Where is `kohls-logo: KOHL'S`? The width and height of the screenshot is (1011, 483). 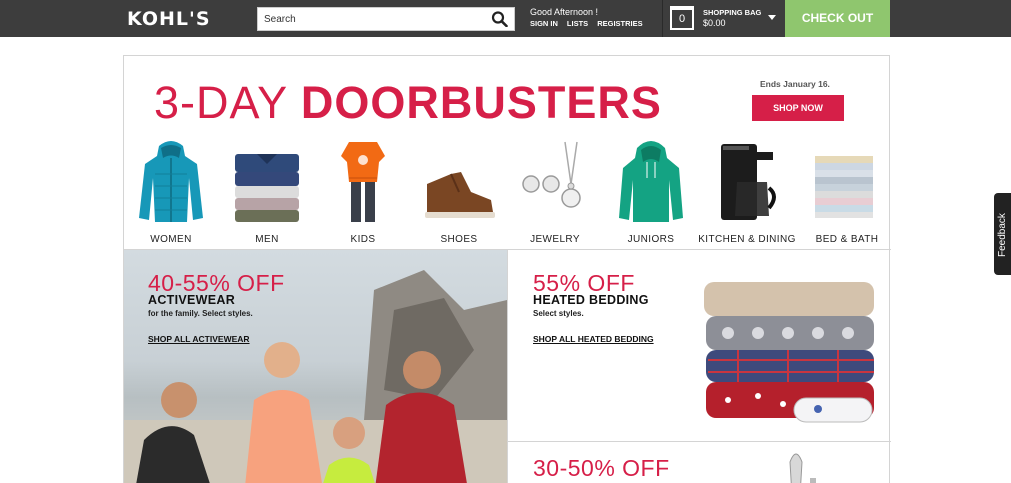
kohls-logo: KOHL'S is located at coordinates (169, 19).